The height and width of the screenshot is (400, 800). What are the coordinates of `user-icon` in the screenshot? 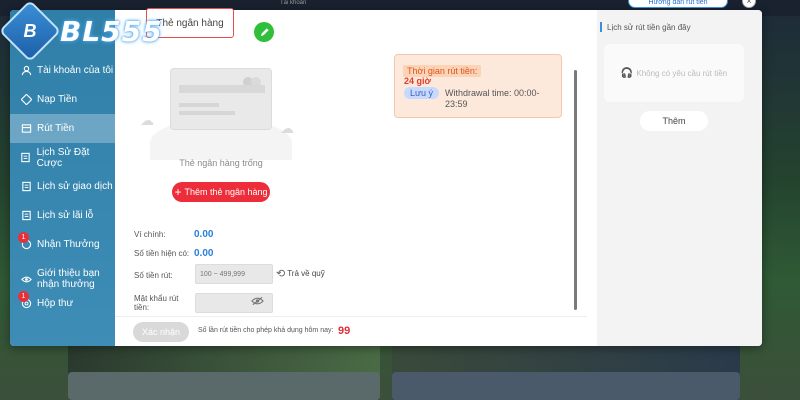 It's located at (26, 71).